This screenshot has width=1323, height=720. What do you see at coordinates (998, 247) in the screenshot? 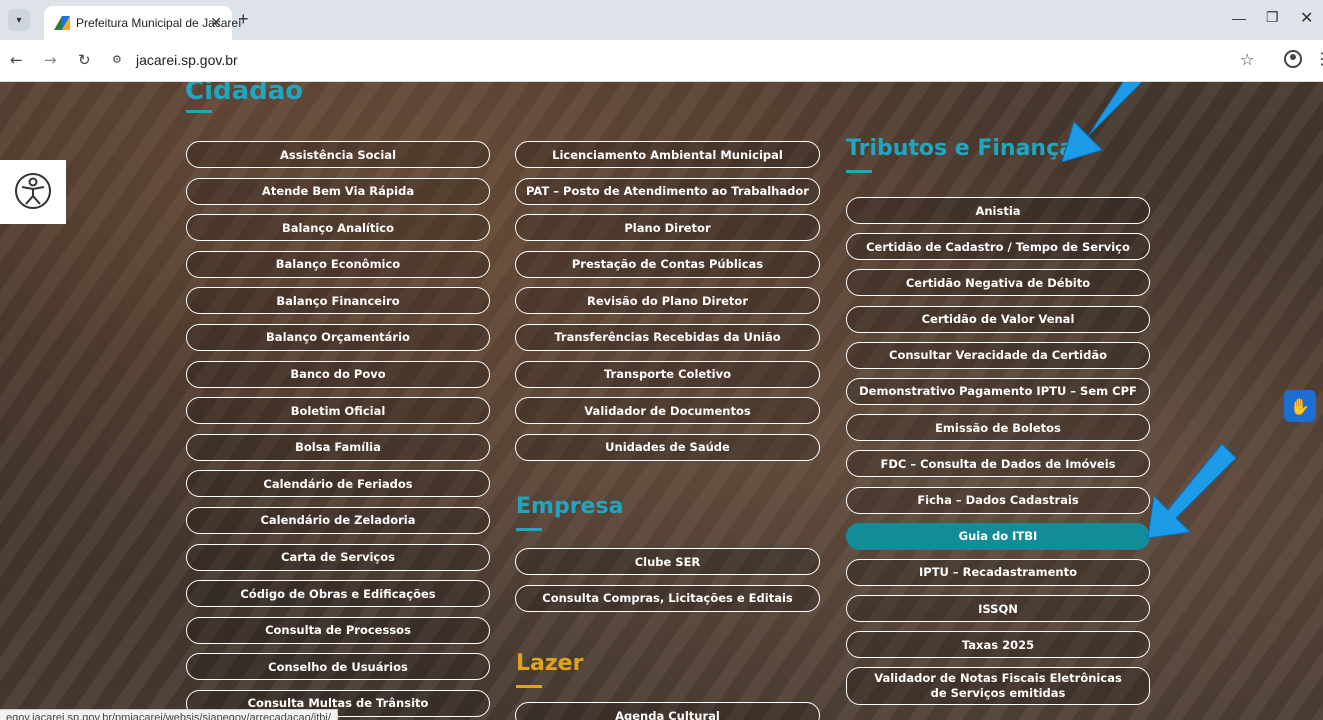
I see `menu-button: Certidão de Cadastro / Tempo de Serviço` at bounding box center [998, 247].